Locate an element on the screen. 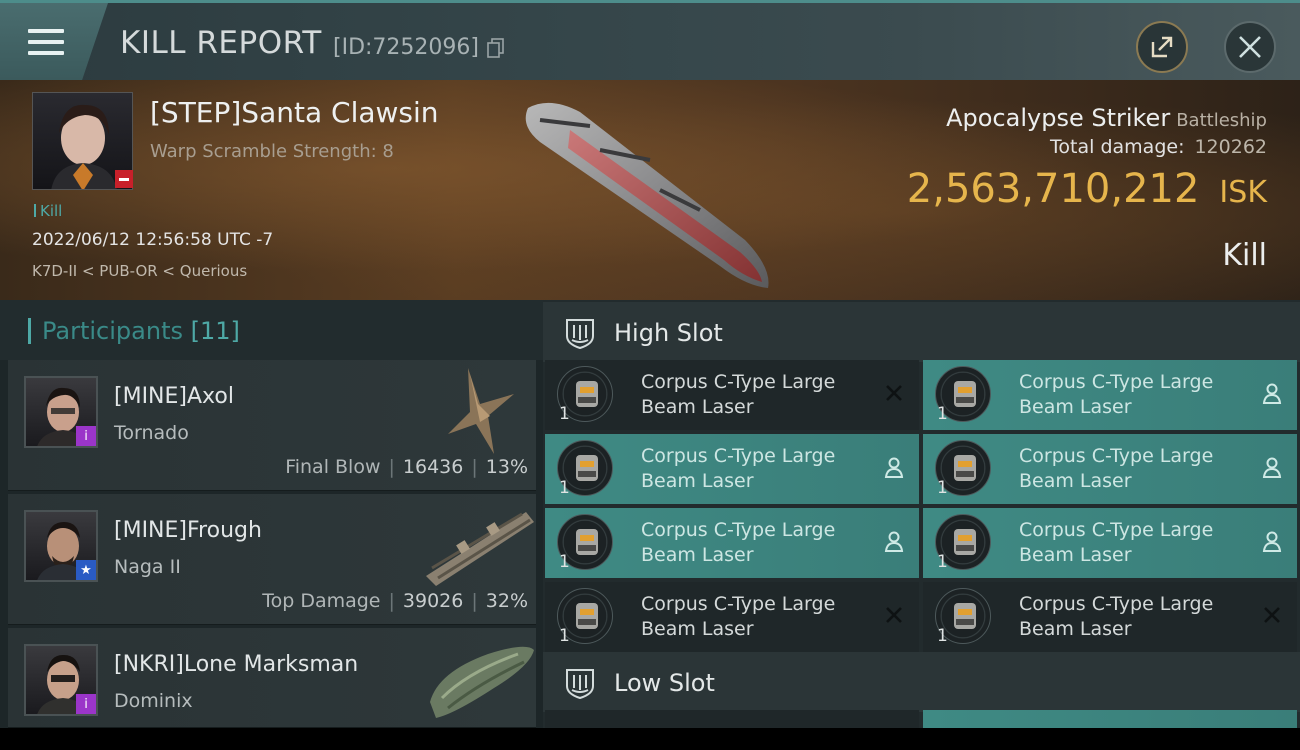 This screenshot has height=750, width=1300. participant-ship: Tornado is located at coordinates (151, 433).